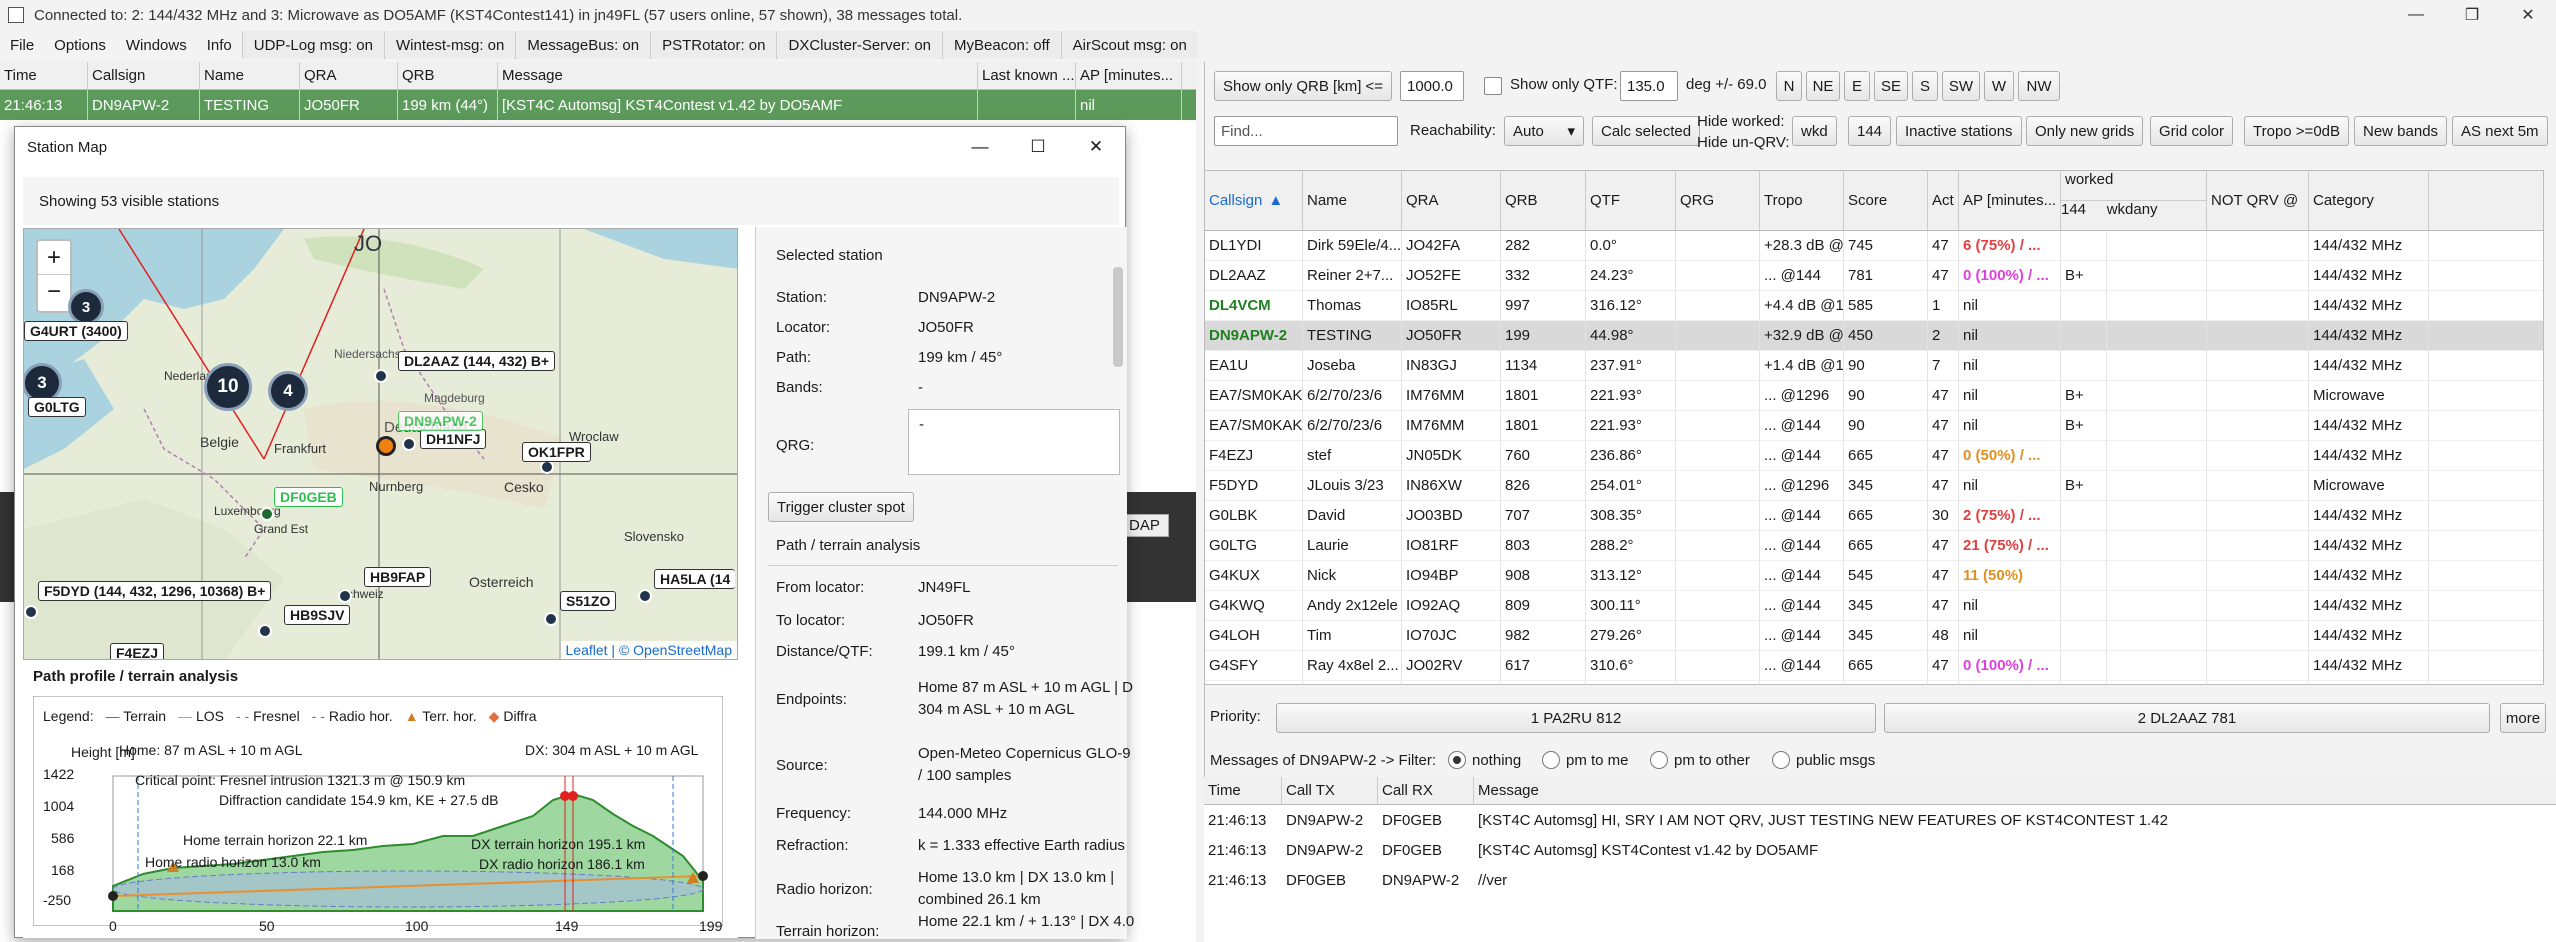  What do you see at coordinates (1959, 131) in the screenshot?
I see `inactive-stations-button: Inactive stations` at bounding box center [1959, 131].